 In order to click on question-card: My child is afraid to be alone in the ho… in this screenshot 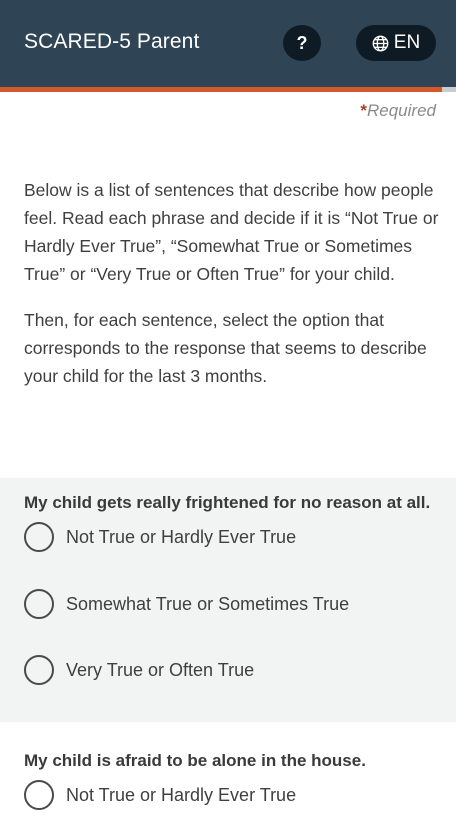, I will do `click(228, 780)`.